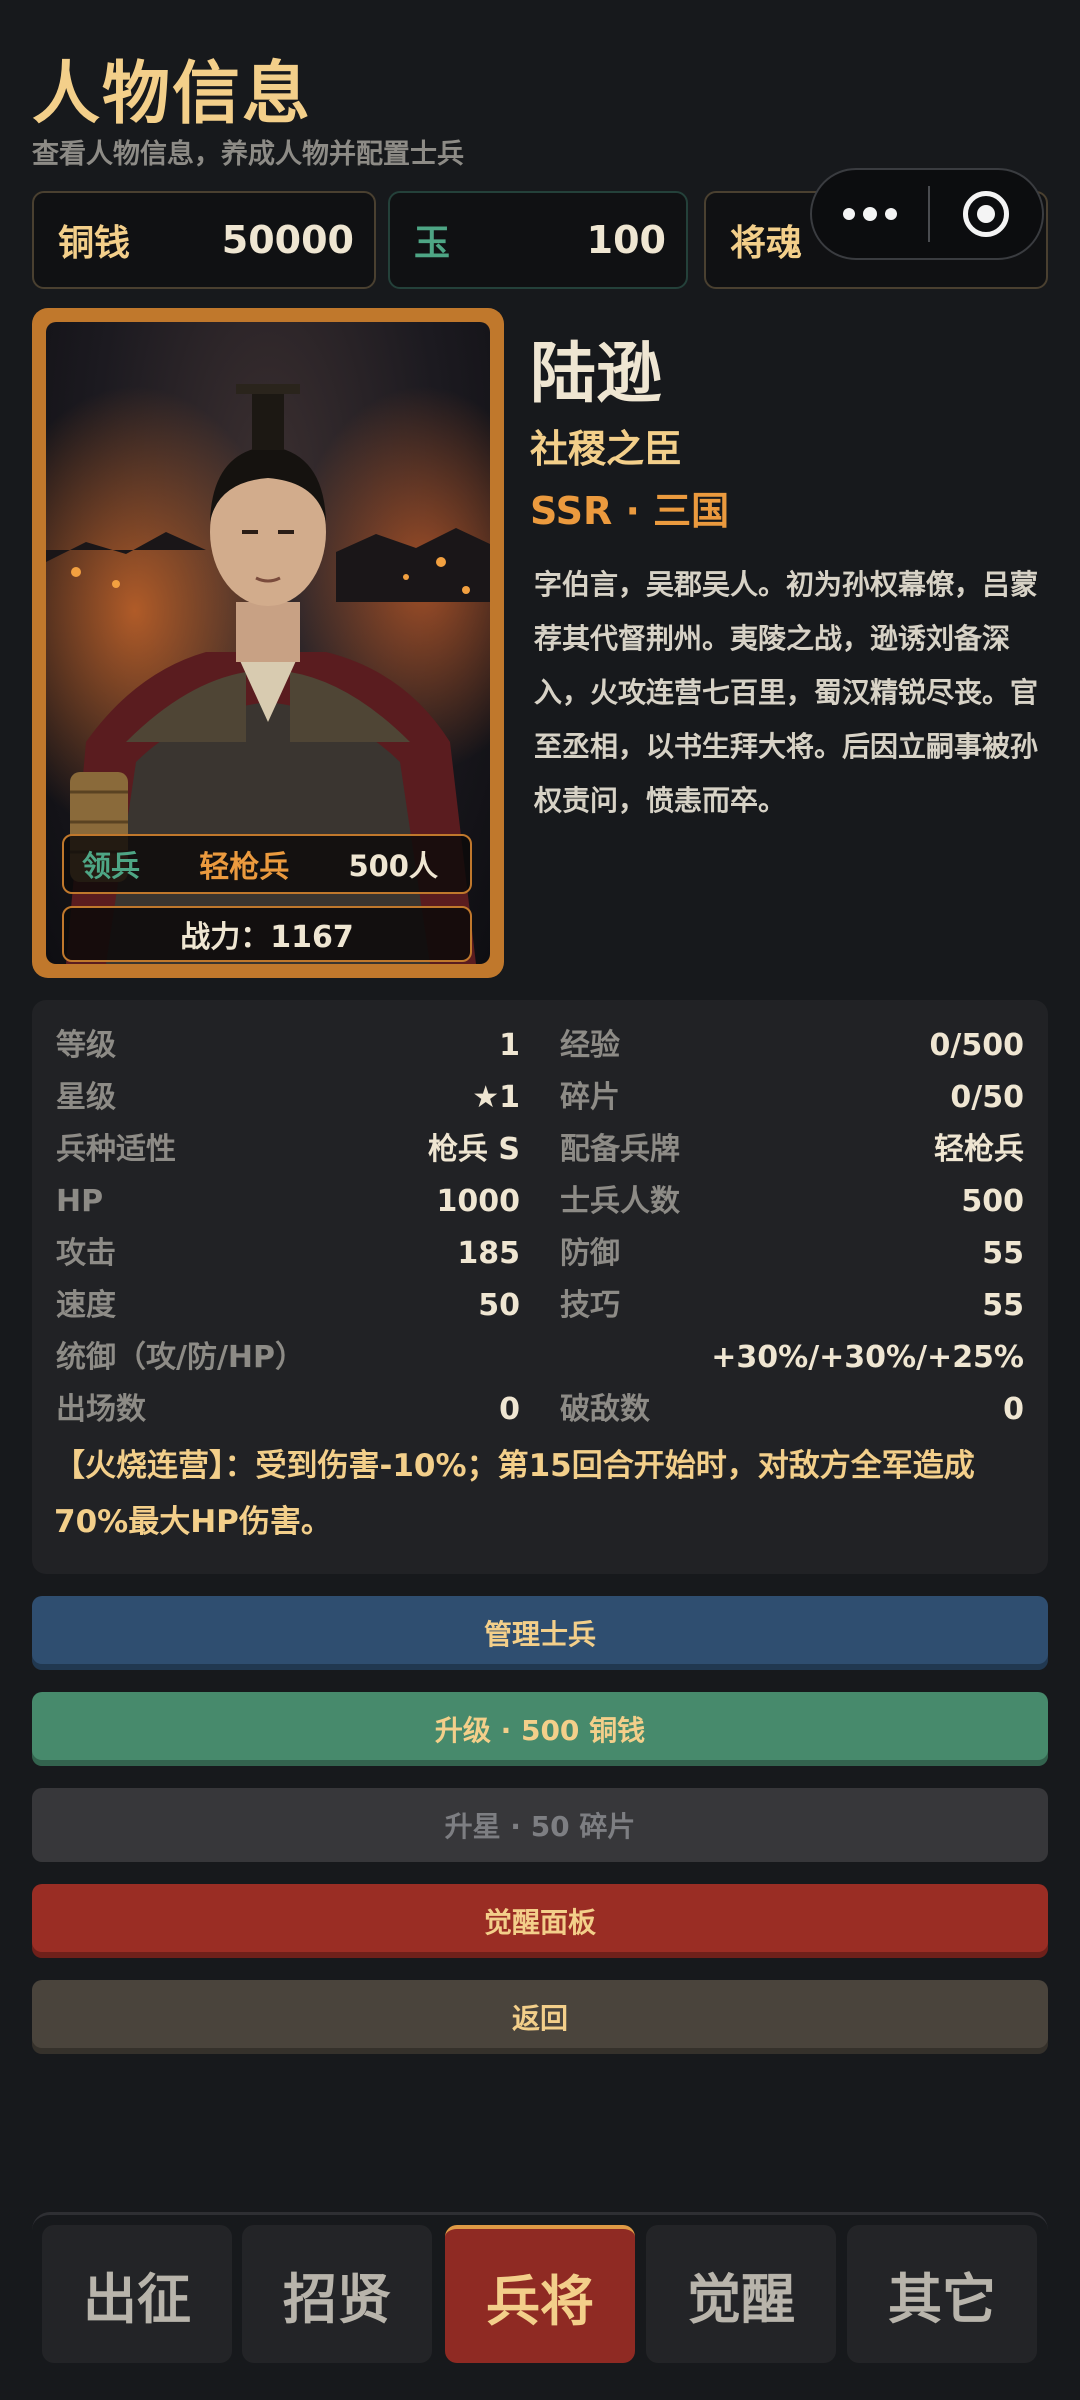 This screenshot has height=2400, width=1080. Describe the element at coordinates (540, 1825) in the screenshot. I see `star-up-button: 升星 · 50 碎片` at that location.